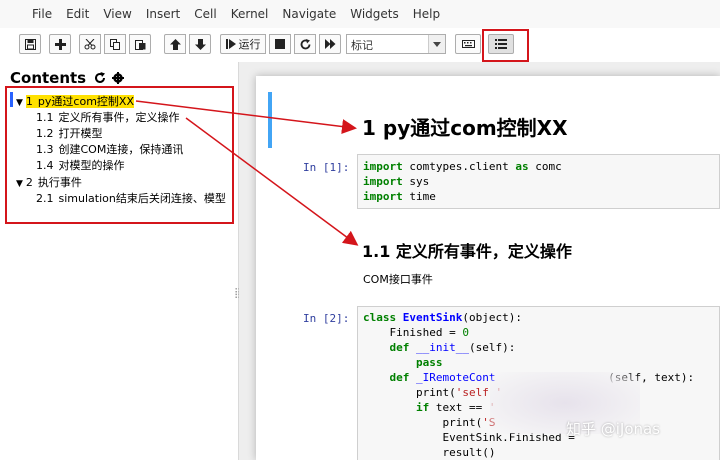 Image resolution: width=720 pixels, height=460 pixels. Describe the element at coordinates (270, 120) in the screenshot. I see `selected-cell-bar` at that location.